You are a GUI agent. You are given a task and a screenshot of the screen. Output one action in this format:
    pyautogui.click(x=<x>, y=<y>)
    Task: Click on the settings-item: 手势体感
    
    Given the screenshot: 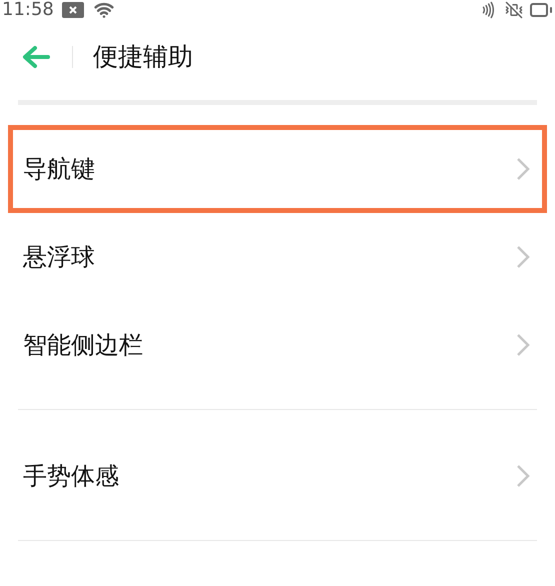 What is the action you would take?
    pyautogui.click(x=277, y=476)
    